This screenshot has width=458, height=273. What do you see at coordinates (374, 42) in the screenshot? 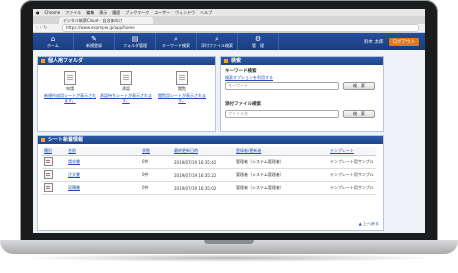
I see `user-name: 鈴木 太郎` at bounding box center [374, 42].